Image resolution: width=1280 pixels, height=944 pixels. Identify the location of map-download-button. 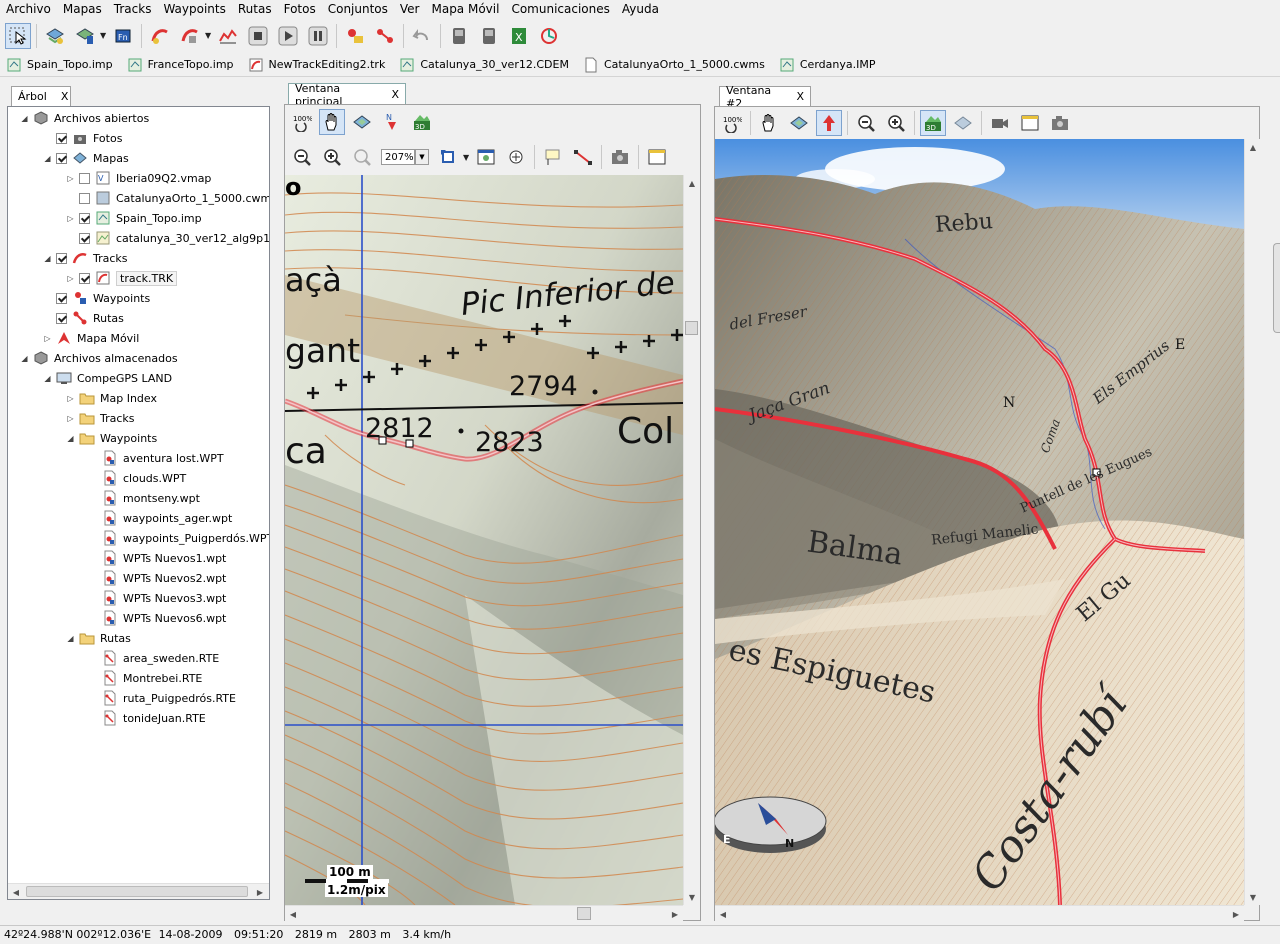
(85, 36).